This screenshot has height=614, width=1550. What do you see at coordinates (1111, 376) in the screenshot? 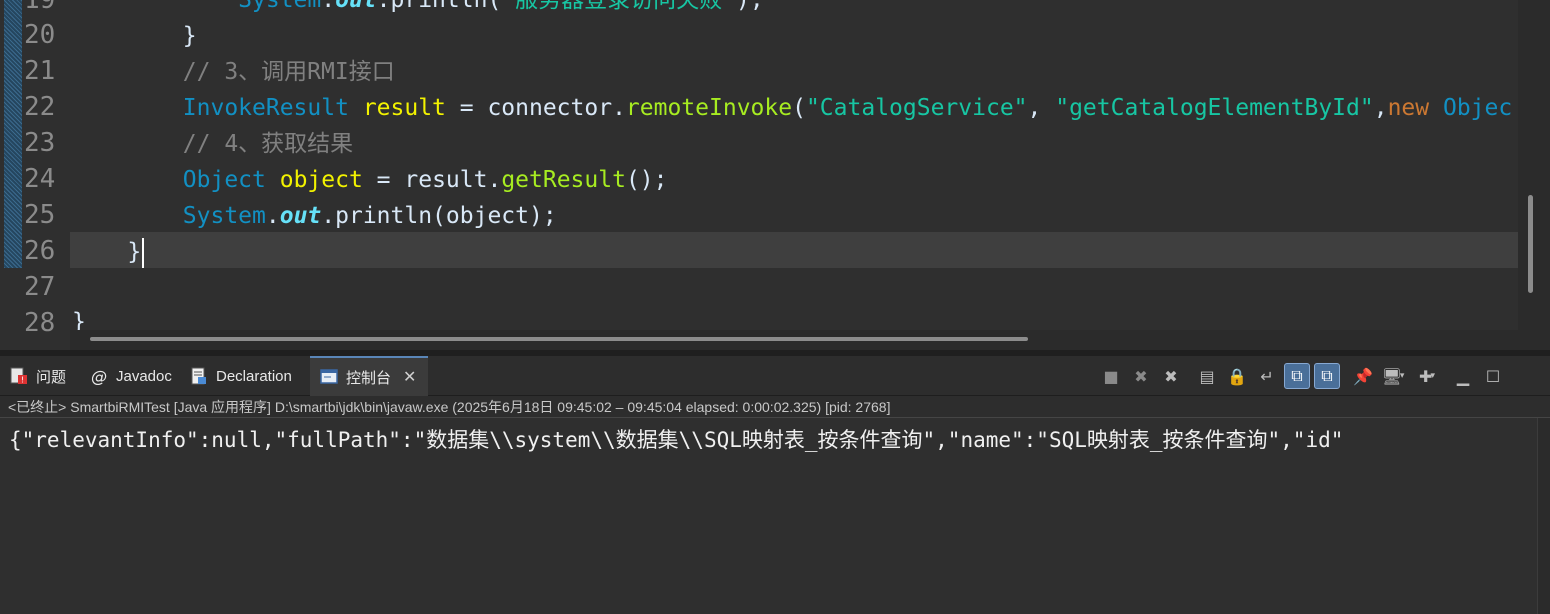
I see `terminate-icon: ■` at bounding box center [1111, 376].